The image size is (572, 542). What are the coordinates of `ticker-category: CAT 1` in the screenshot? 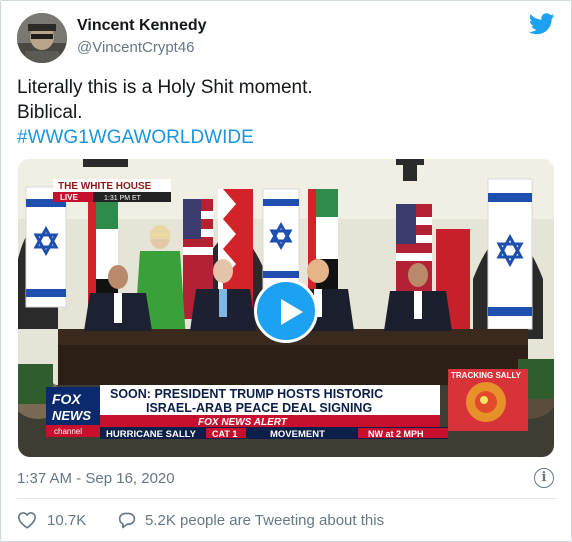 It's located at (224, 434).